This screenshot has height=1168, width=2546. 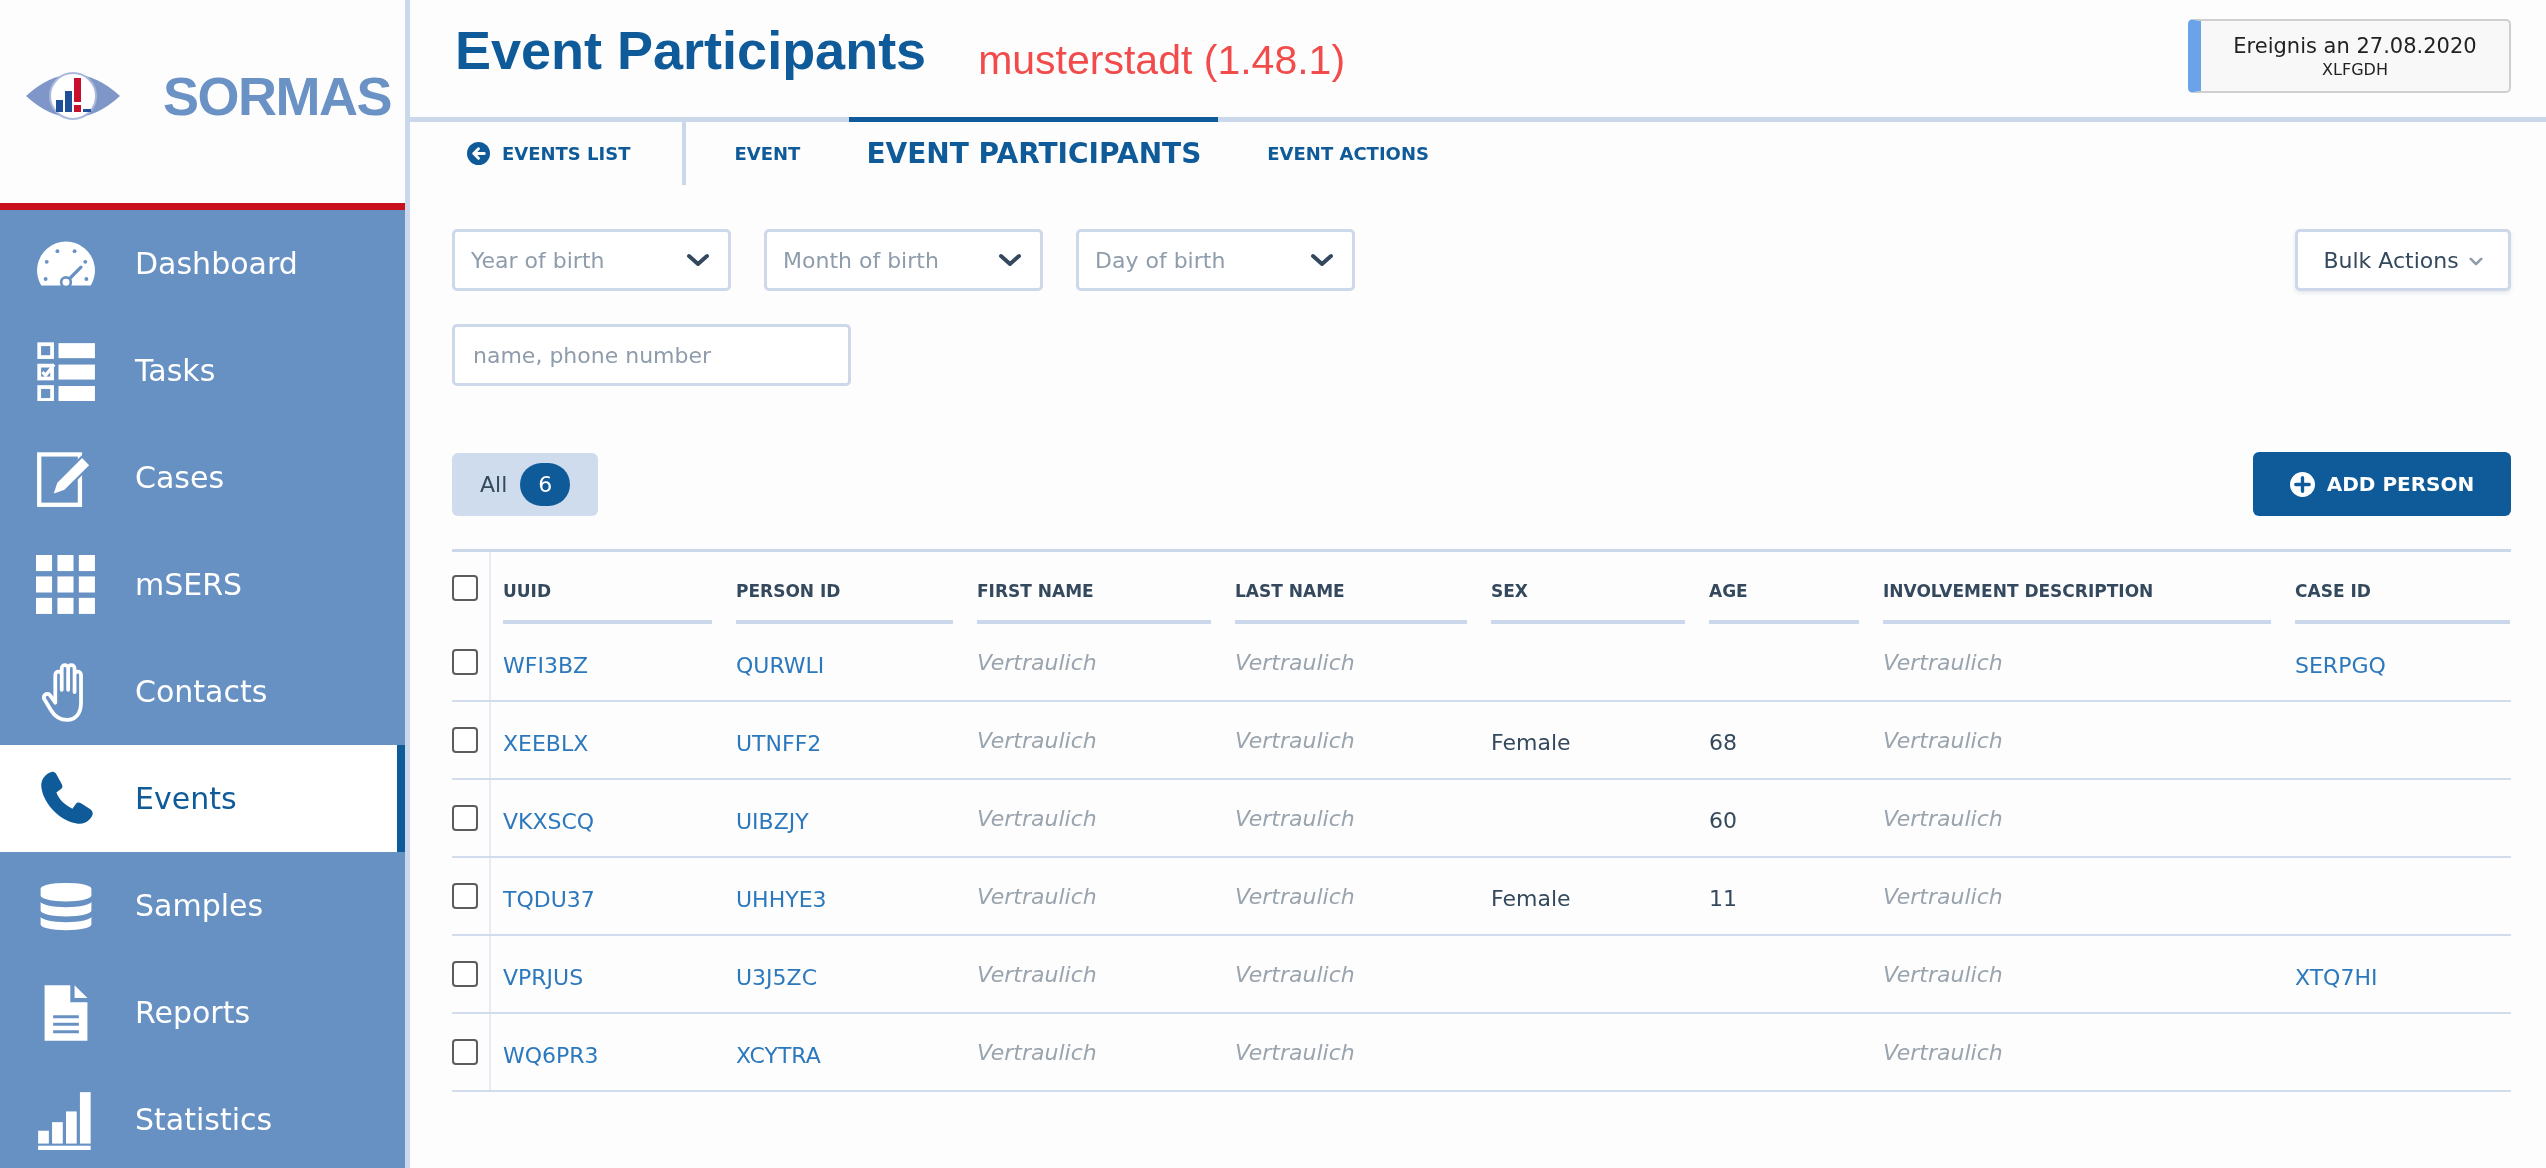 What do you see at coordinates (1723, 820) in the screenshot?
I see `table-cell: 60` at bounding box center [1723, 820].